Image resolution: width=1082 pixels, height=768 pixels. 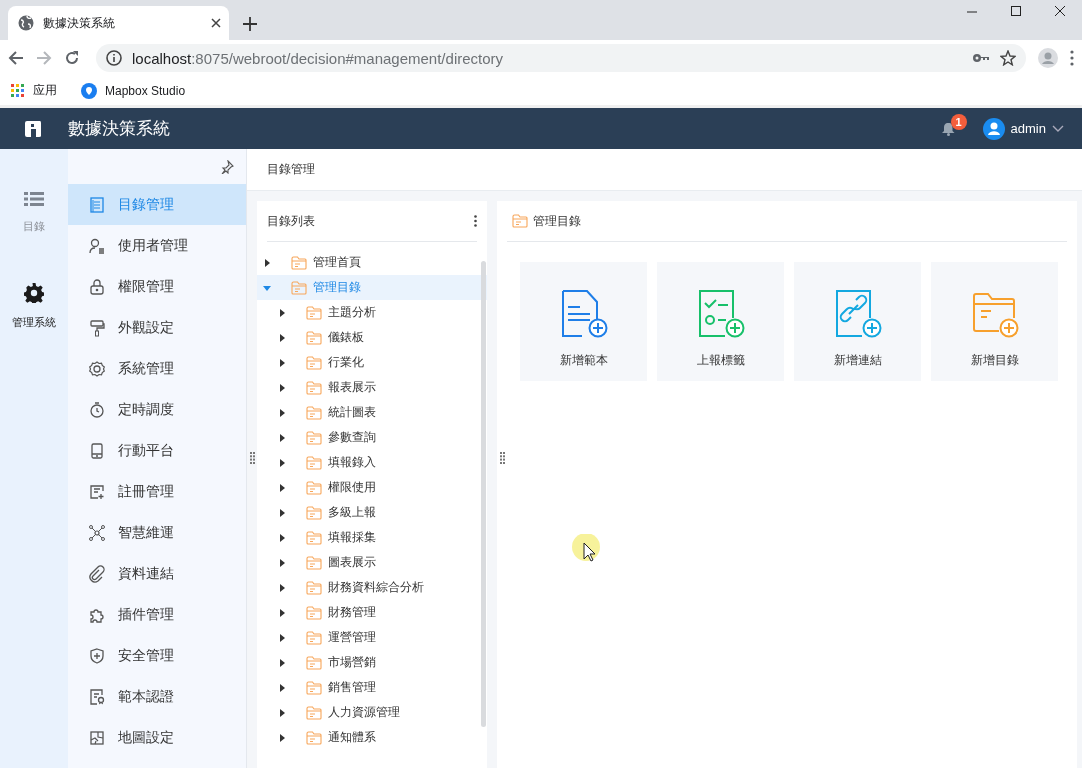 I want to click on tree-item: 行業化, so click(x=372, y=362).